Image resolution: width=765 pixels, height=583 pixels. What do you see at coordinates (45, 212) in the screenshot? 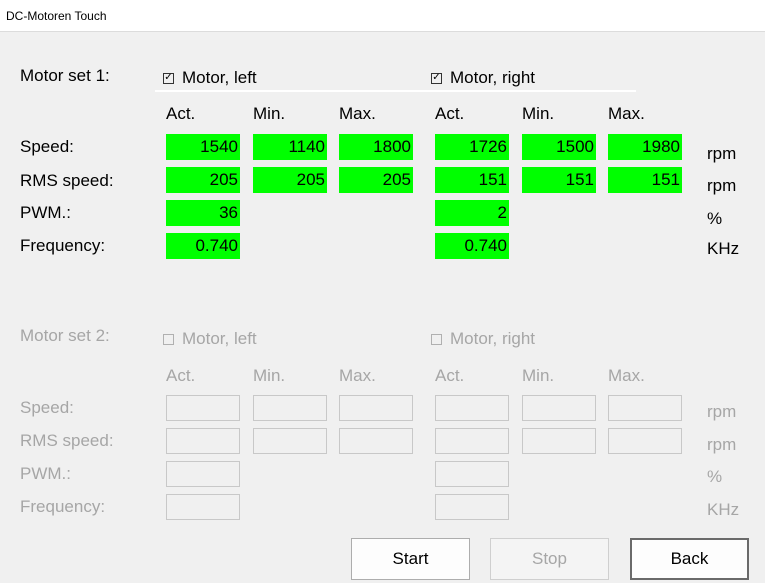
I see `pwm-label: PWM.:` at bounding box center [45, 212].